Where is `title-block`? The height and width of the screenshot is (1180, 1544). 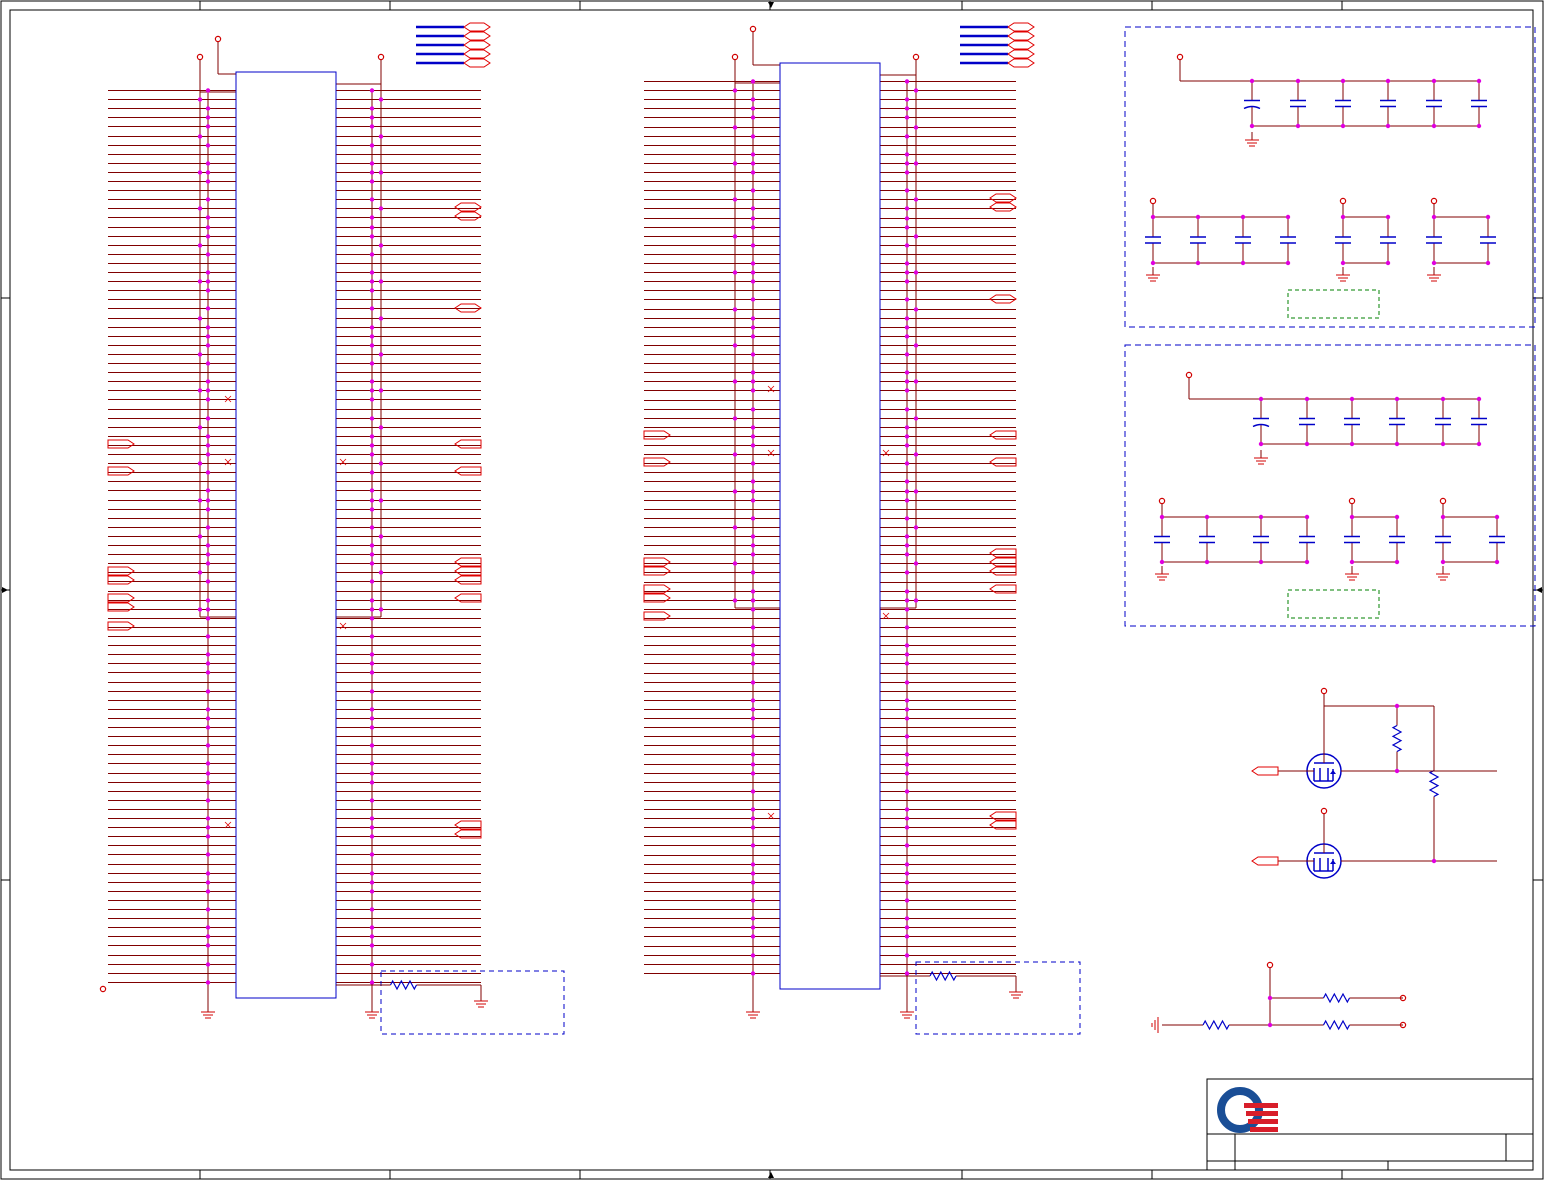 title-block is located at coordinates (1370, 1124).